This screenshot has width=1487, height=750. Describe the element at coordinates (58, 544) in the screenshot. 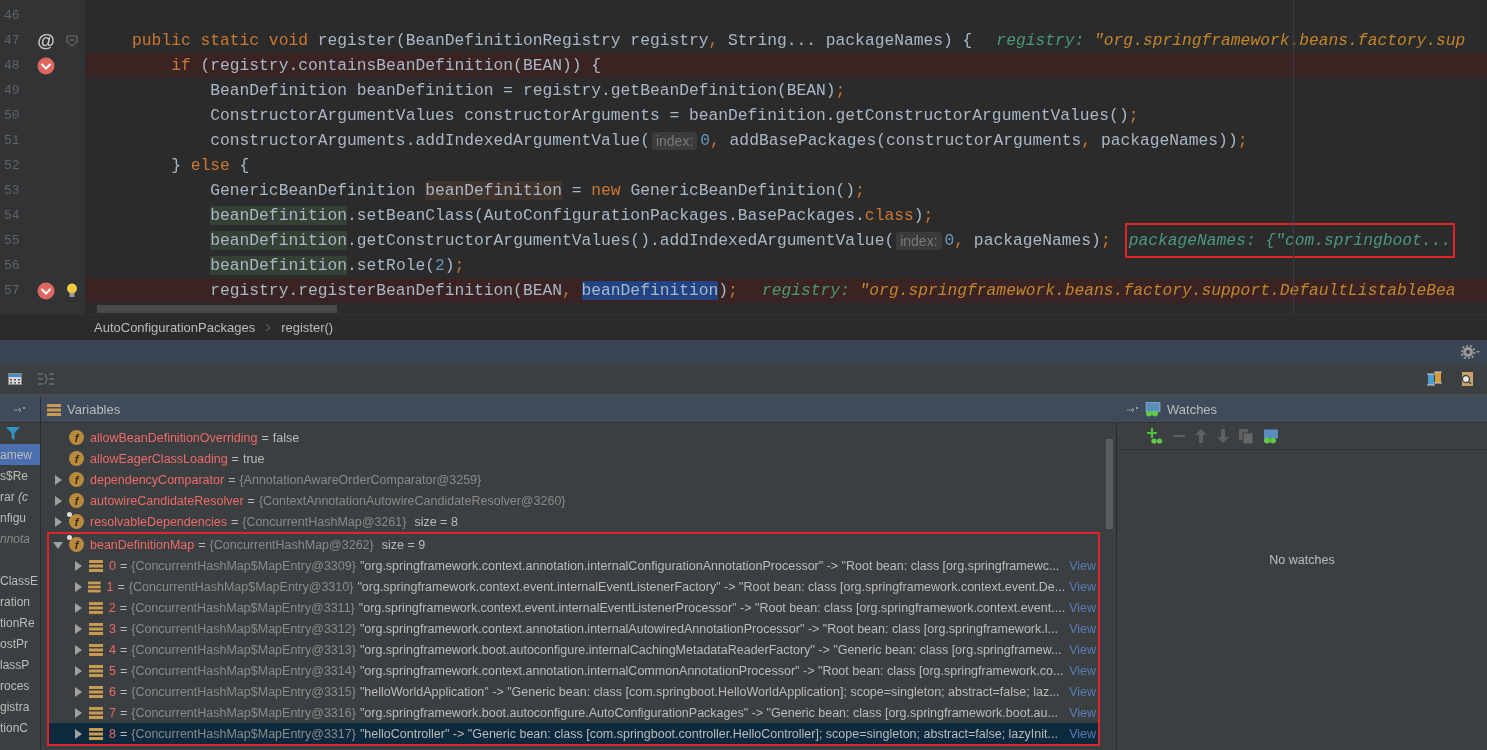

I see `collapse-arrow-icon` at that location.